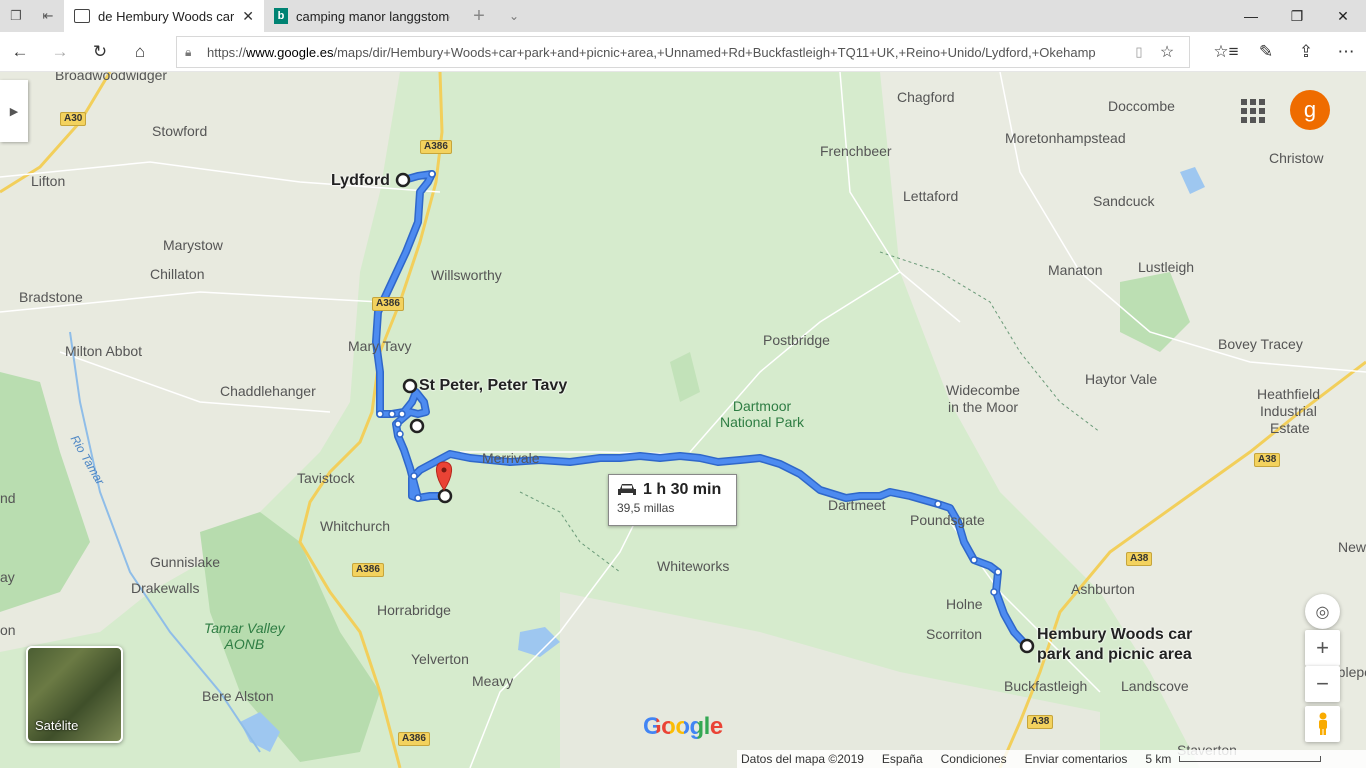 This screenshot has width=1366, height=768. I want to click on zoom-in-button: +, so click(1322, 648).